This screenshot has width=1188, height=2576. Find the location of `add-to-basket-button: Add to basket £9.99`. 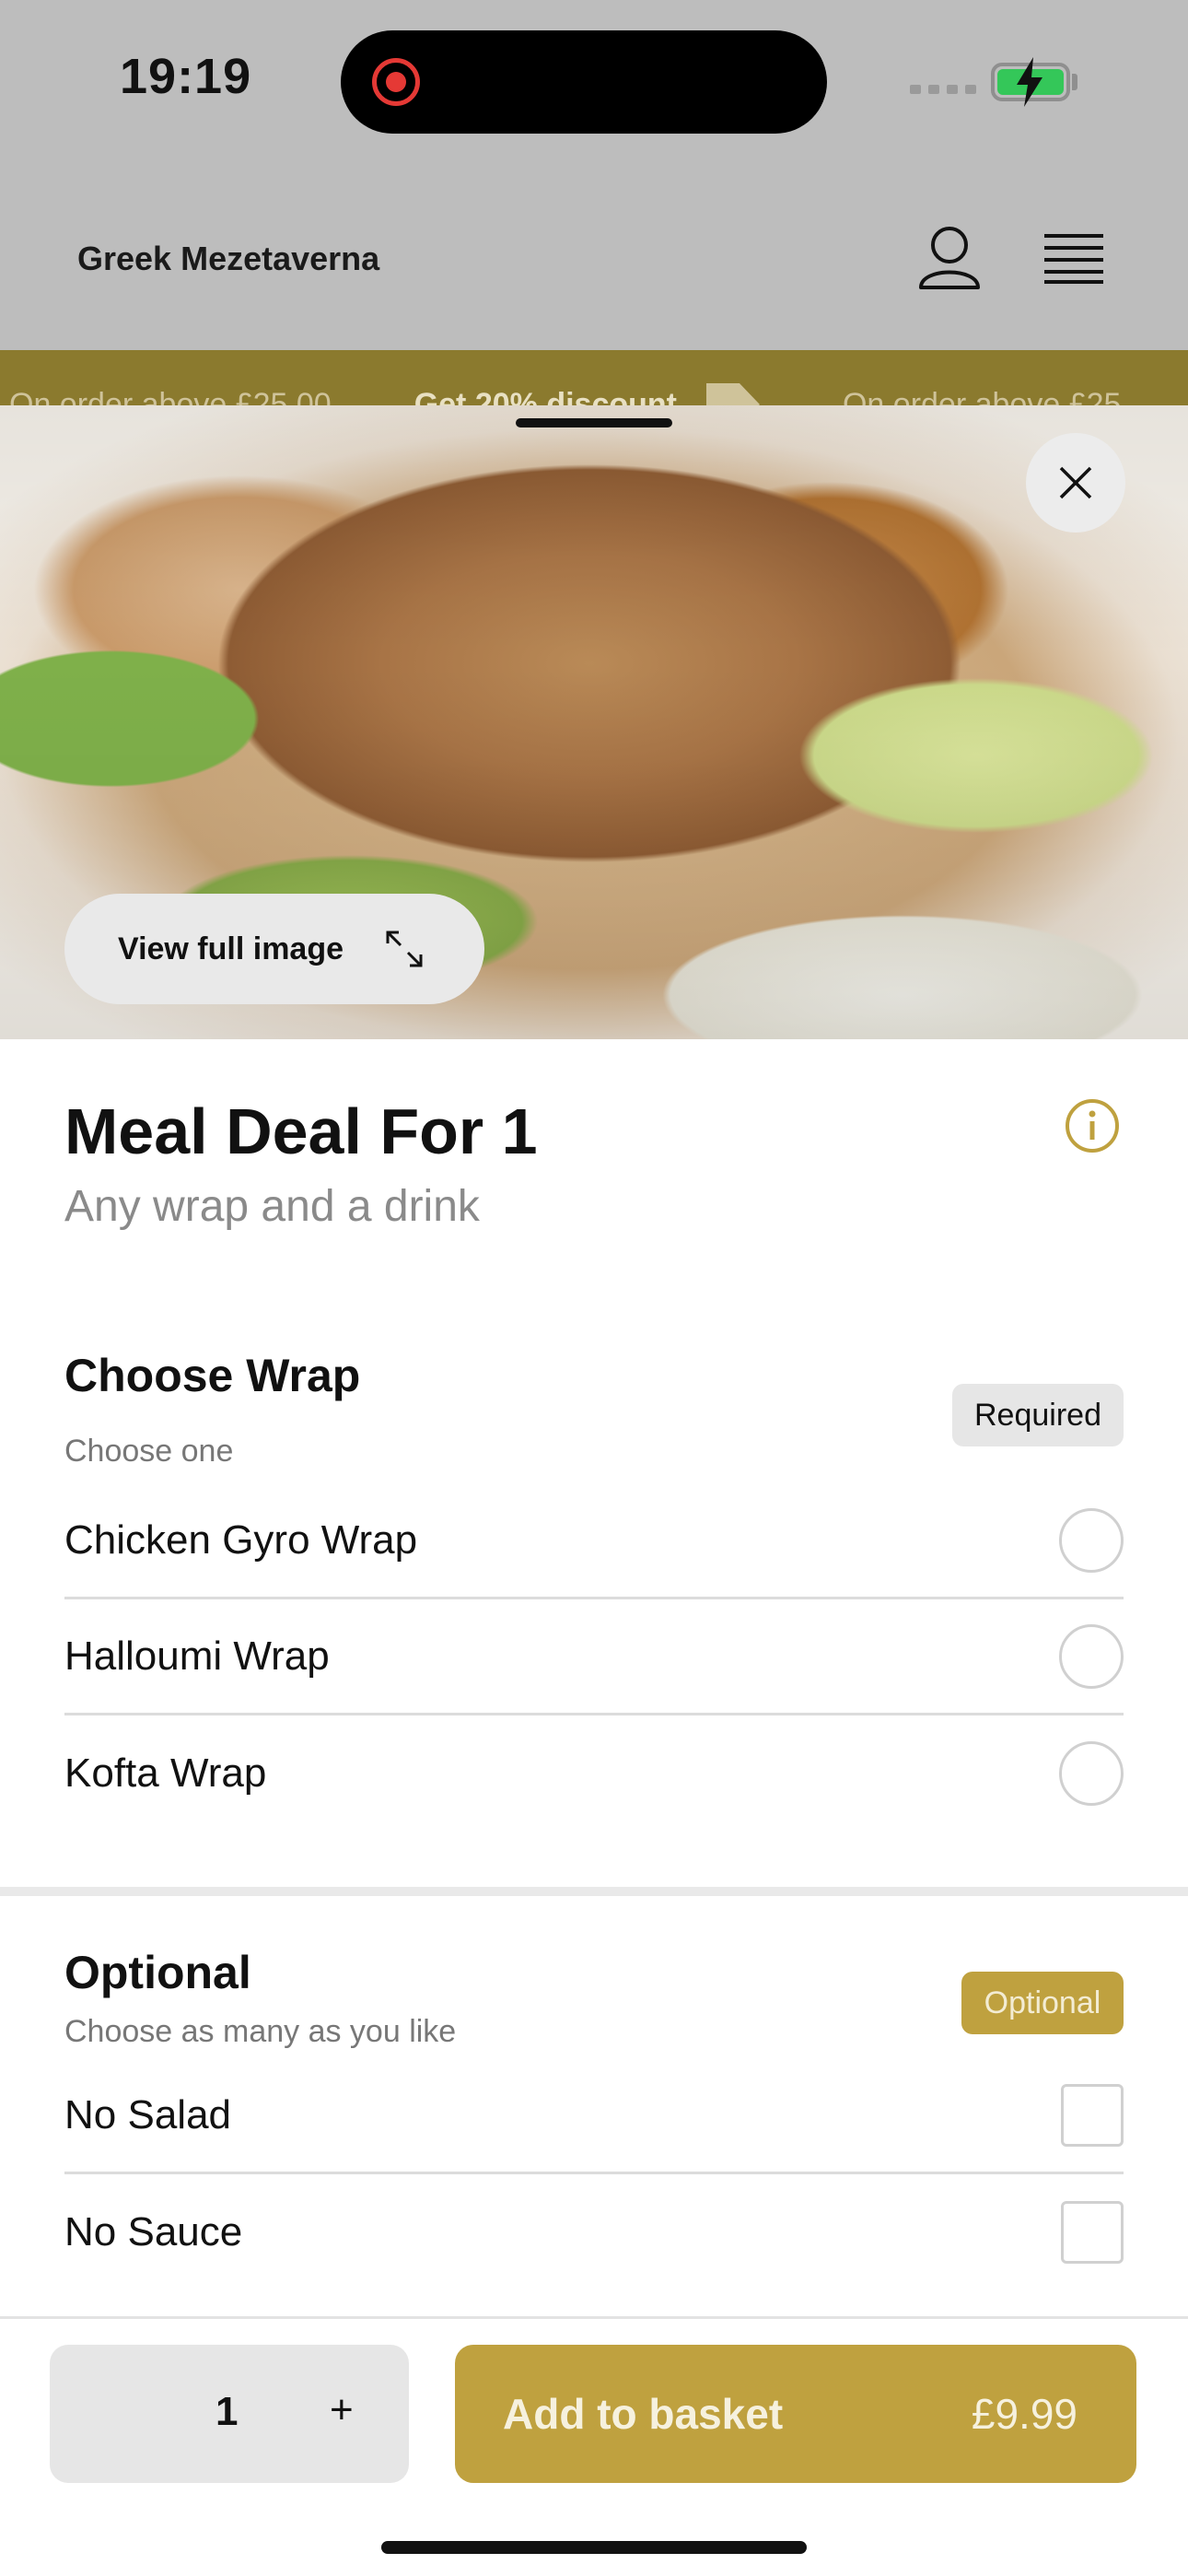

add-to-basket-button: Add to basket £9.99 is located at coordinates (795, 2414).